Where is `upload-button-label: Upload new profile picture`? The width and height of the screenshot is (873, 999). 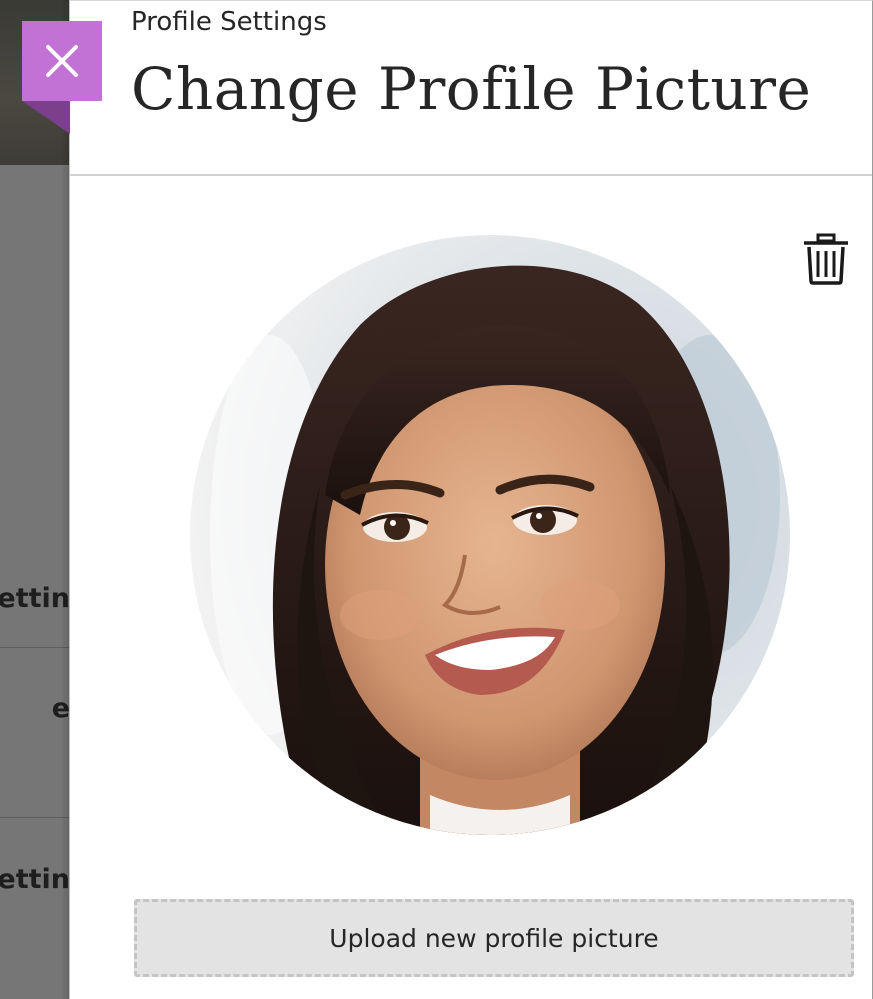
upload-button-label: Upload new profile picture is located at coordinates (494, 938).